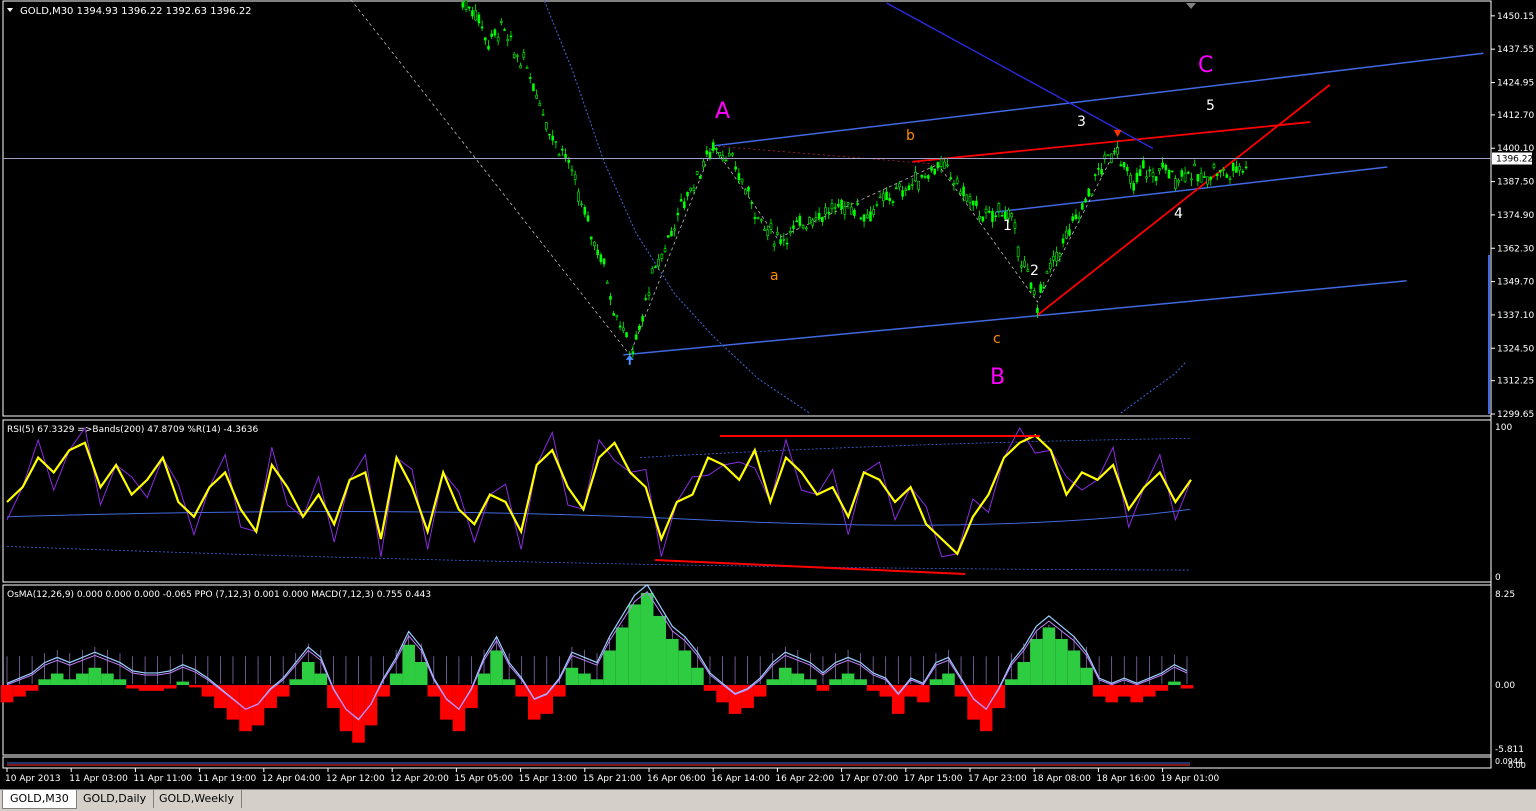 The height and width of the screenshot is (811, 1536). I want to click on chart-tab-bar: GOLD,M30 GOLD,Daily GOLD,Weekly, so click(768, 800).